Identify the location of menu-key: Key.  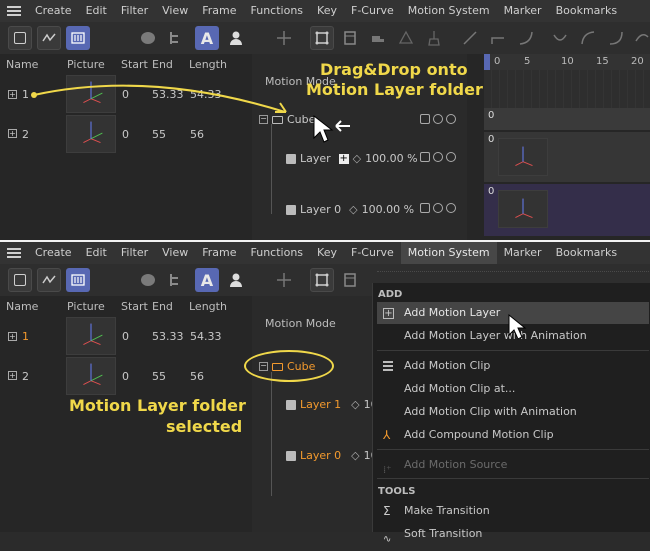
(327, 253).